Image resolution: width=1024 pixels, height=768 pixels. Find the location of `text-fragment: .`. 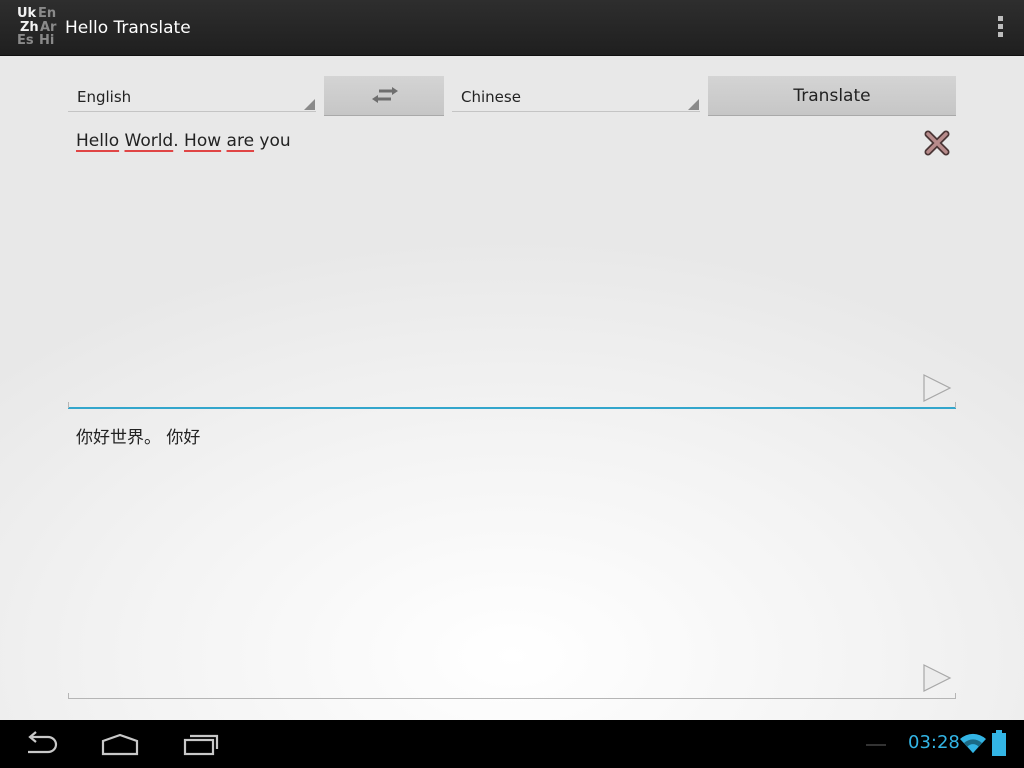

text-fragment: . is located at coordinates (179, 141).